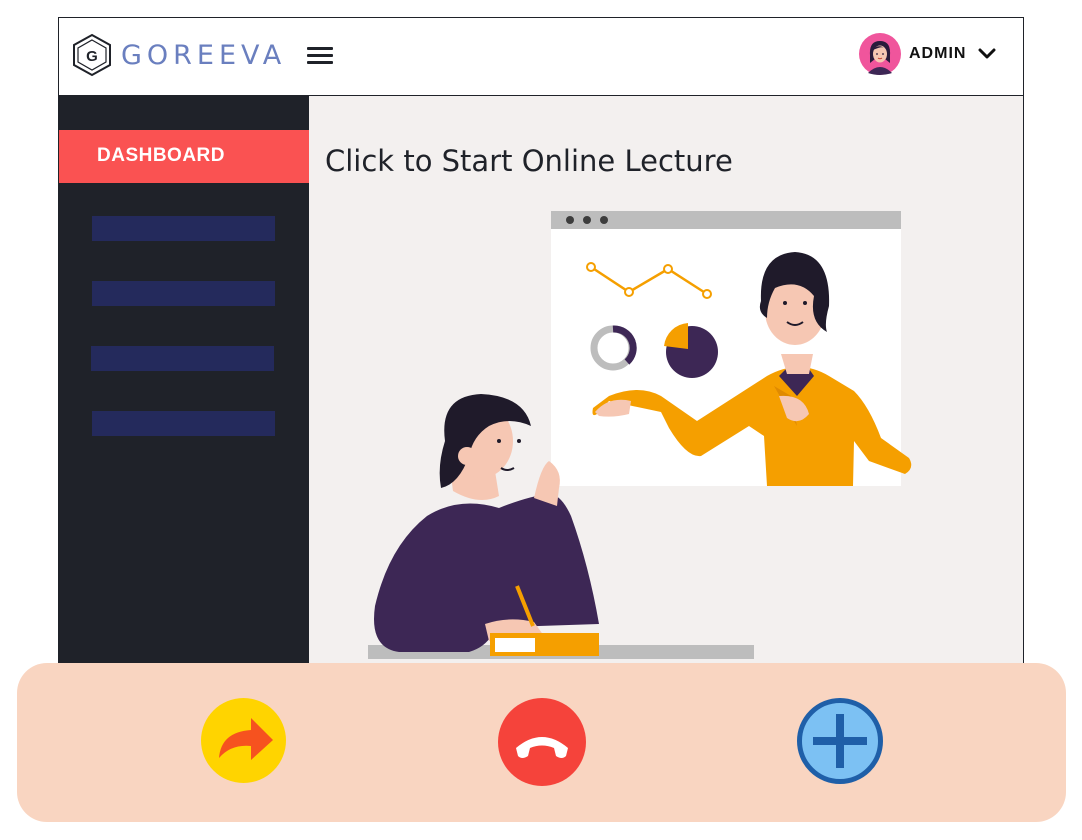 This screenshot has height=840, width=1082. I want to click on brand-logo: G GOREEVA, so click(178, 55).